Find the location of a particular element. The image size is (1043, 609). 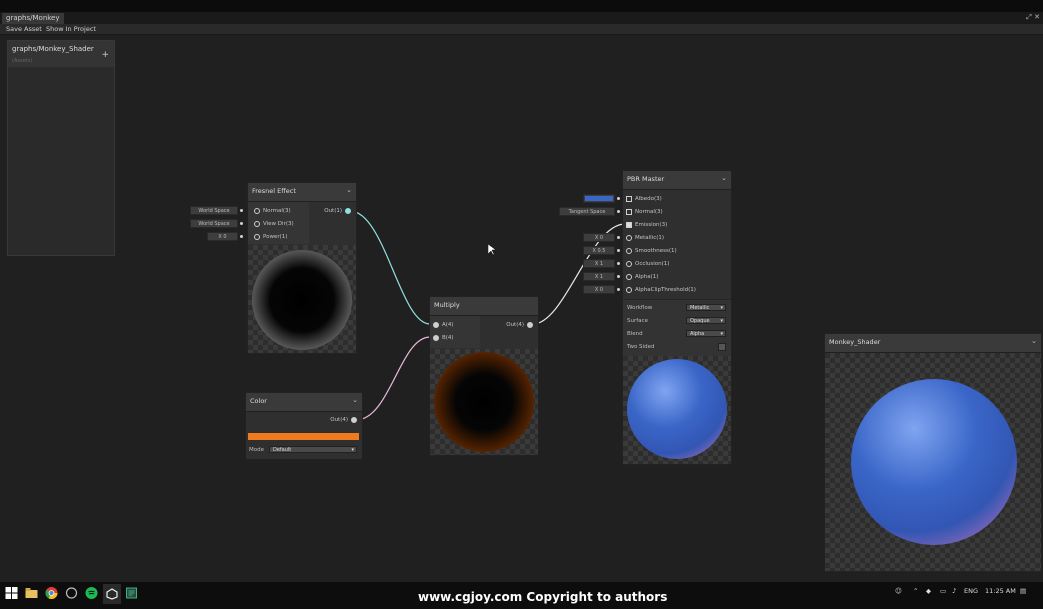

node-header: Color ⌄ is located at coordinates (304, 402).